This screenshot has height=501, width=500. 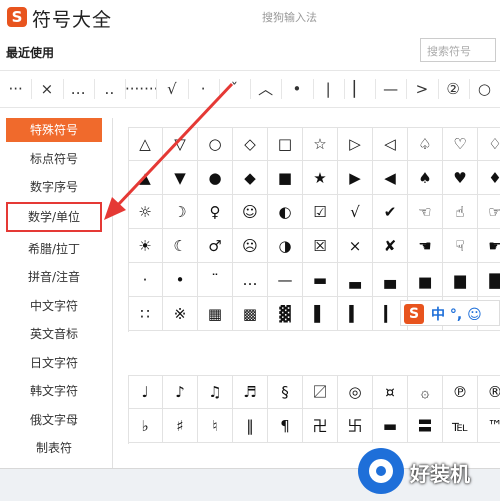 I want to click on annotation-arrow-icon, so click(x=169, y=151).